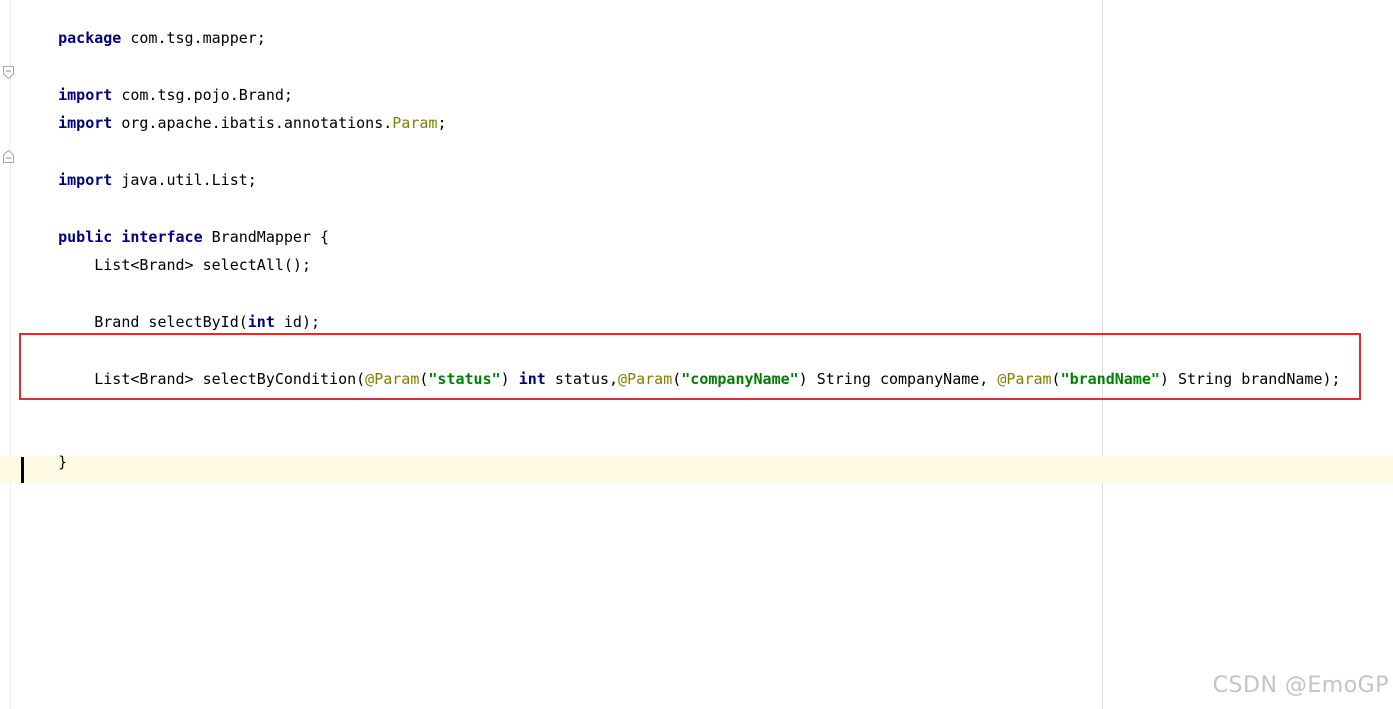 The image size is (1393, 709). What do you see at coordinates (690, 366) in the screenshot?
I see `highlight-annotation-box` at bounding box center [690, 366].